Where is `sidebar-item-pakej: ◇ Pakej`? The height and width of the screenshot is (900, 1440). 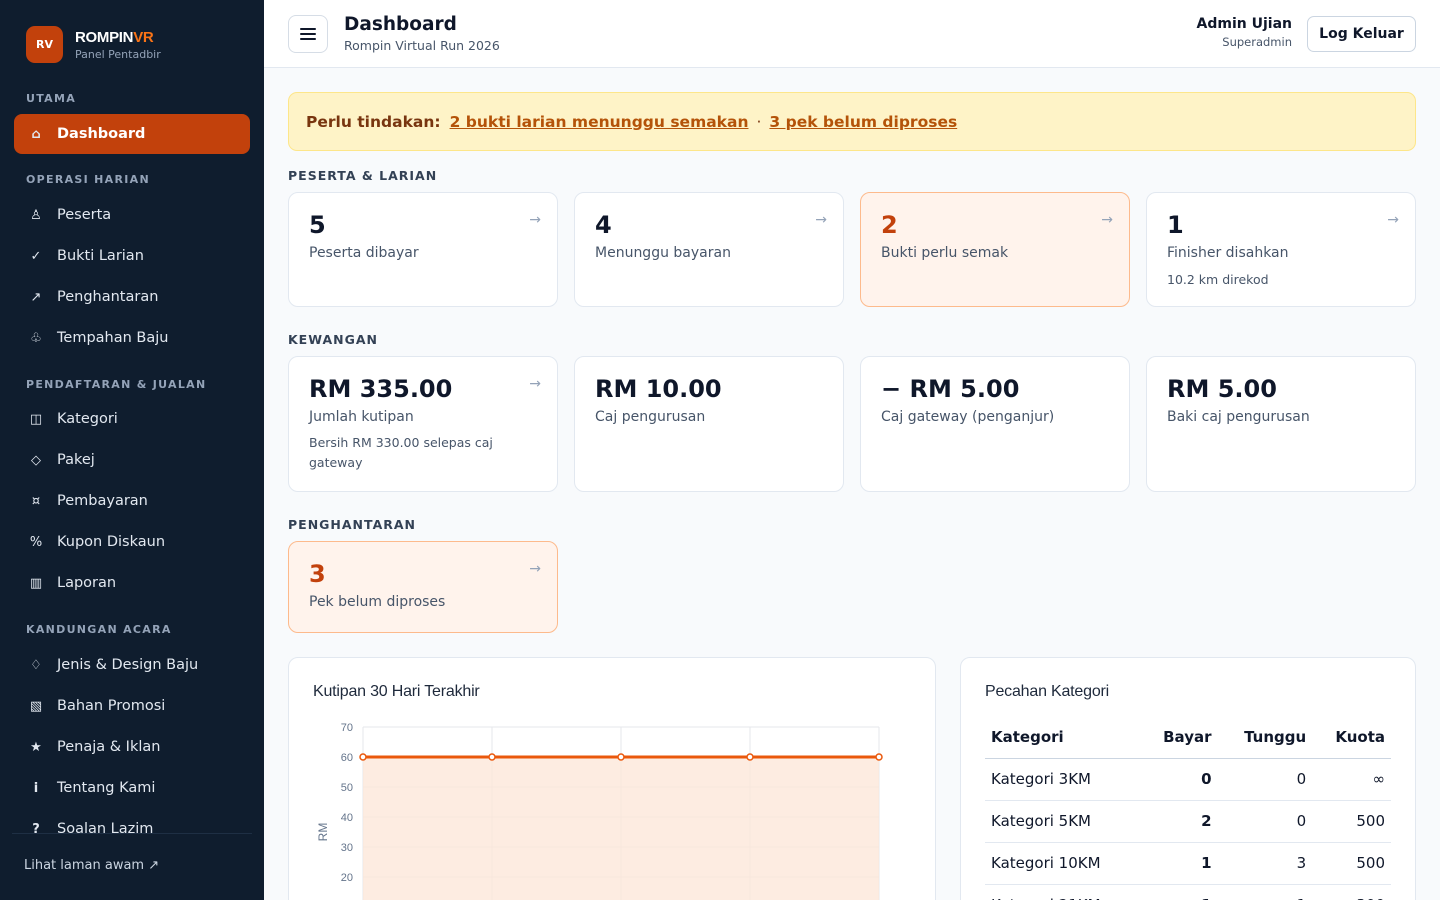
sidebar-item-pakej: ◇ Pakej is located at coordinates (132, 460).